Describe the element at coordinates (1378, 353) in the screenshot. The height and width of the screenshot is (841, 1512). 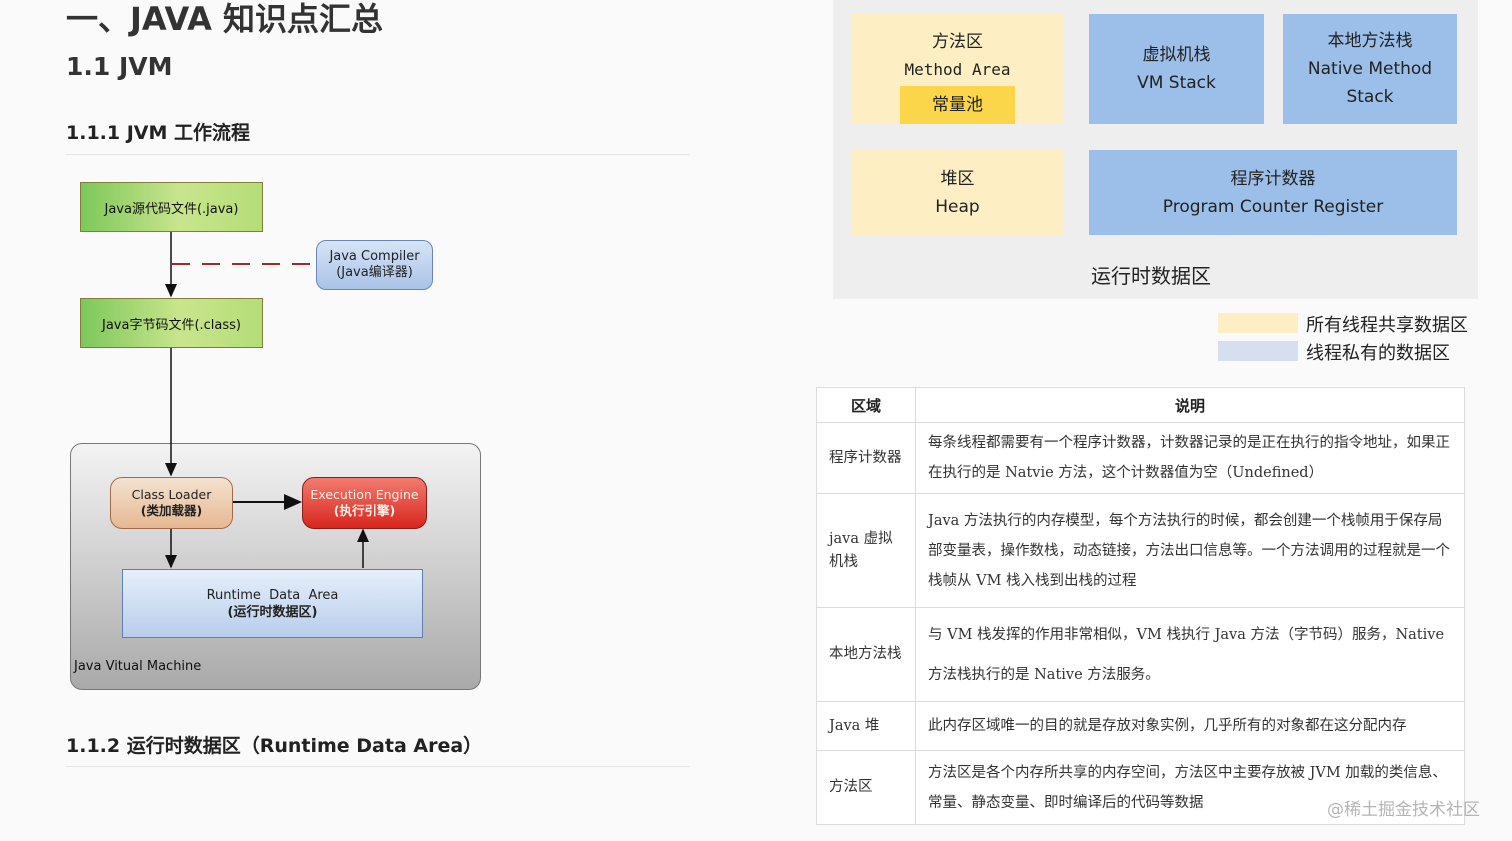
I see `legend-label-private: 线程私有的数据区` at that location.